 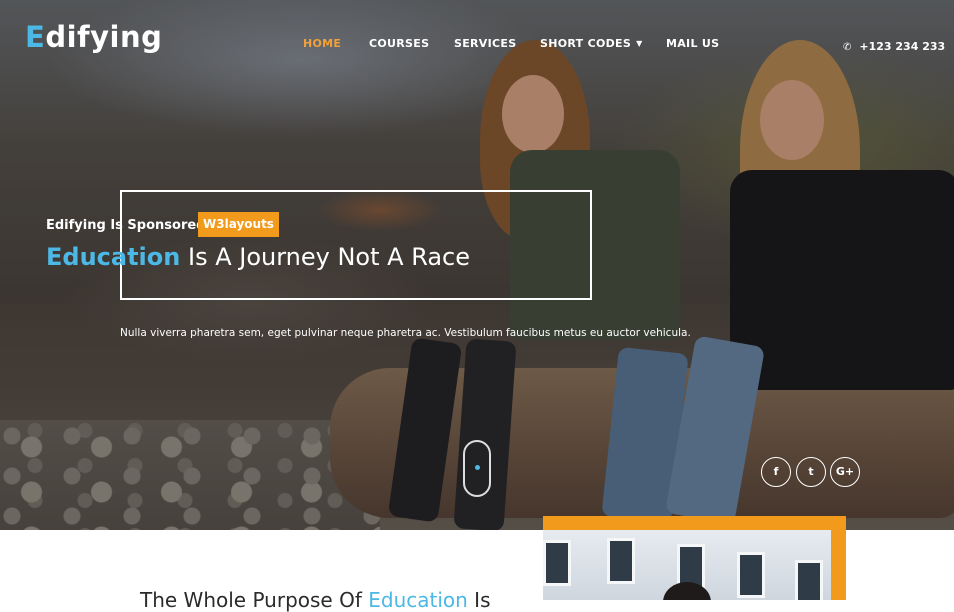 I want to click on site-logo: Edifying, so click(x=93, y=37).